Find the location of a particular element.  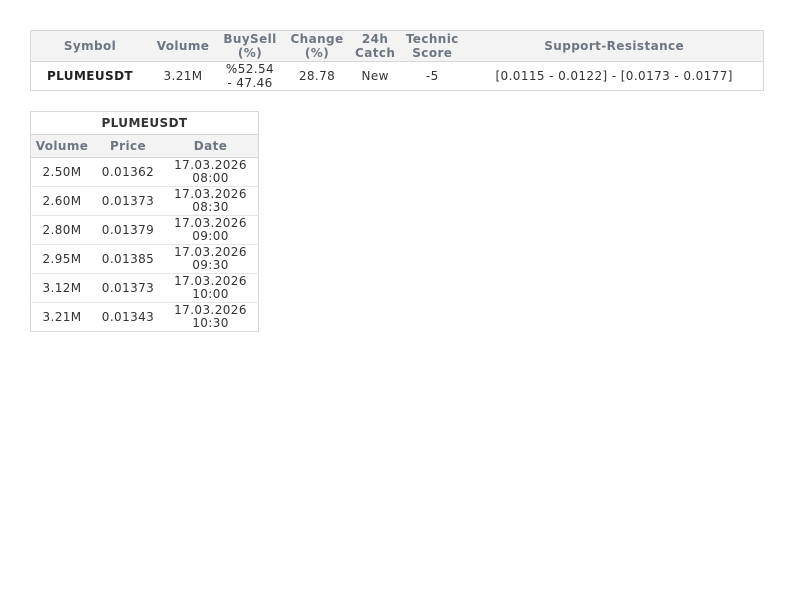

header-symbol: Symbol is located at coordinates (89, 46).